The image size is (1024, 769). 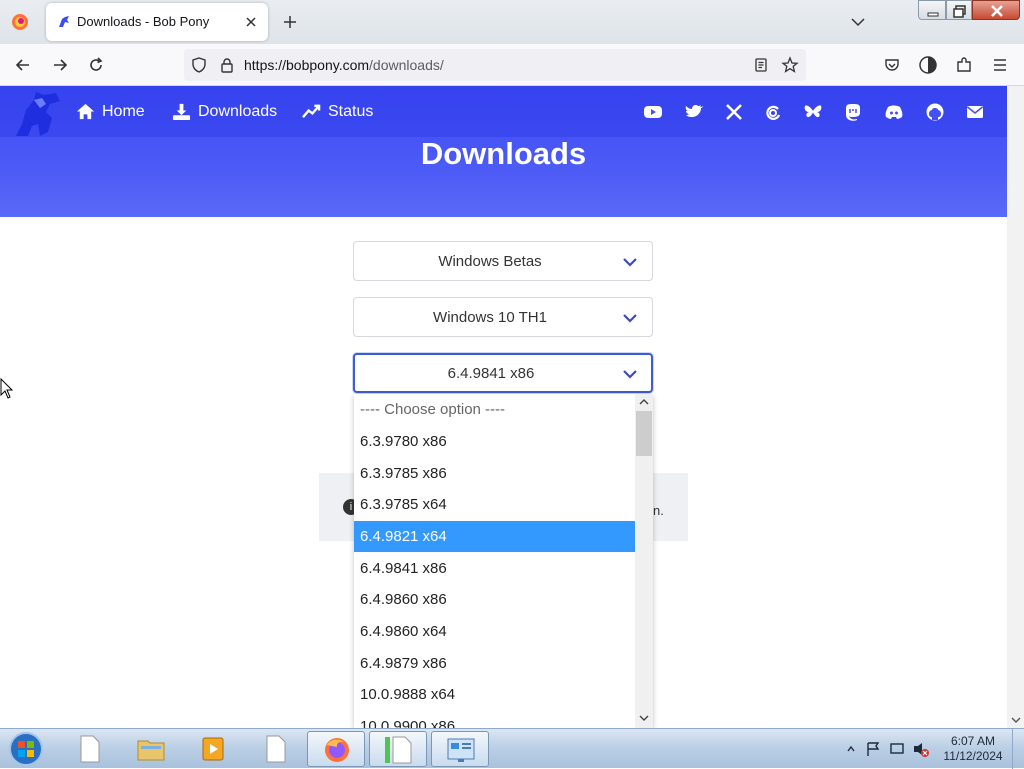 I want to click on dropdown-scrollbar, so click(x=644, y=561).